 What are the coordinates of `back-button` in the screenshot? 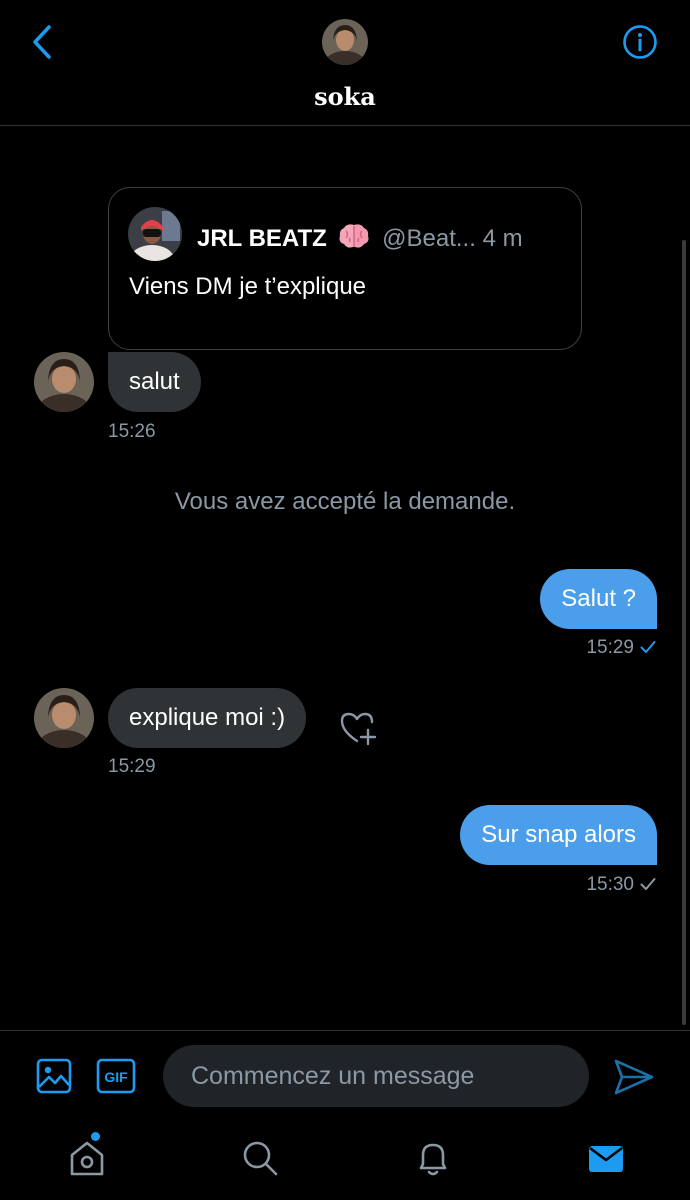 It's located at (42, 42).